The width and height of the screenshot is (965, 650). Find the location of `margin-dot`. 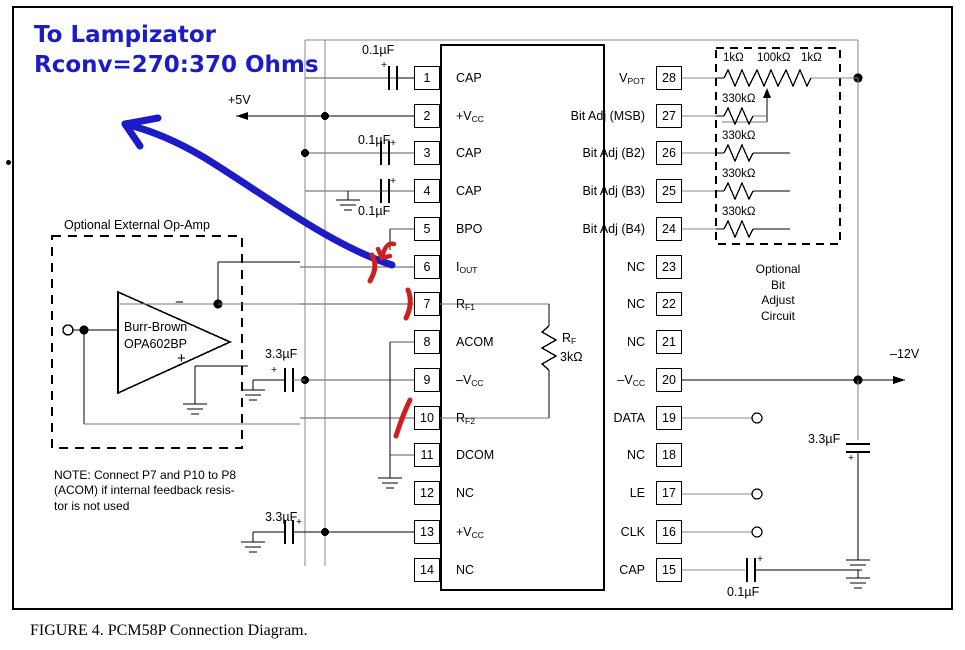

margin-dot is located at coordinates (8, 162).